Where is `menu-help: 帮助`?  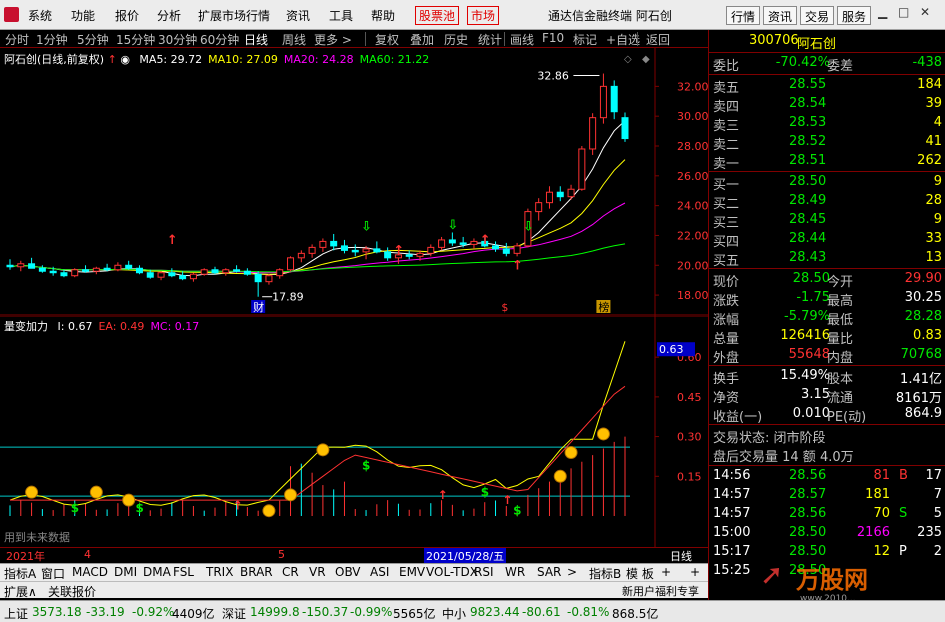 menu-help: 帮助 is located at coordinates (383, 15).